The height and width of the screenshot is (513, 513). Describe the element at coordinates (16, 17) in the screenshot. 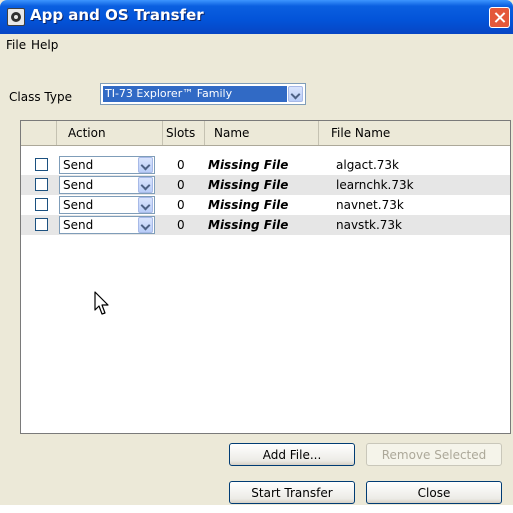

I see `app-icon` at that location.